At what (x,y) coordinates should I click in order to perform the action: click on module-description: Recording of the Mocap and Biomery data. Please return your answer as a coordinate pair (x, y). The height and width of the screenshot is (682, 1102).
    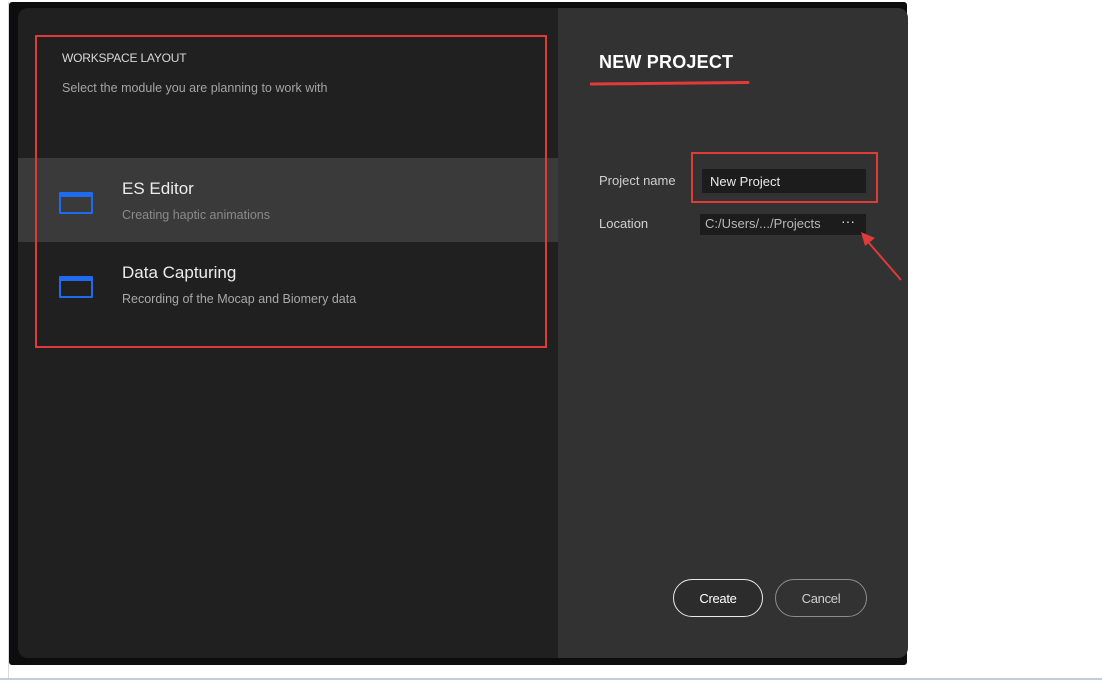
    Looking at the image, I should click on (239, 299).